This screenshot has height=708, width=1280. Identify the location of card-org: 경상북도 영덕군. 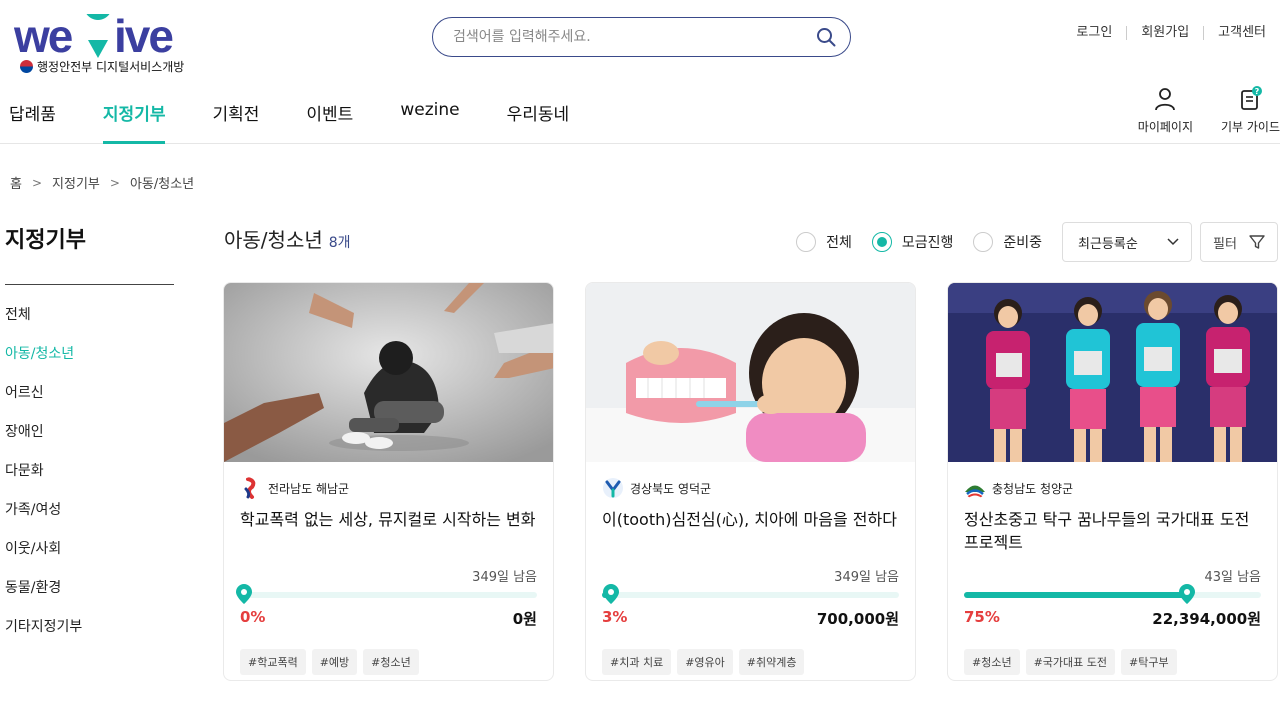
(750, 488).